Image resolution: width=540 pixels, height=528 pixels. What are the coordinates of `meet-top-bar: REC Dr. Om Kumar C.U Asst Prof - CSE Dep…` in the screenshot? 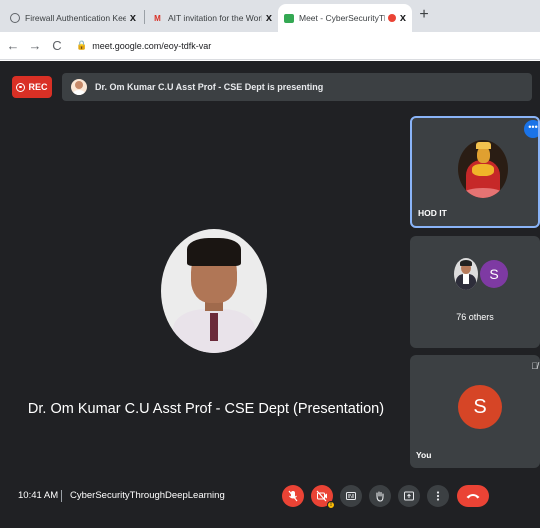 It's located at (270, 87).